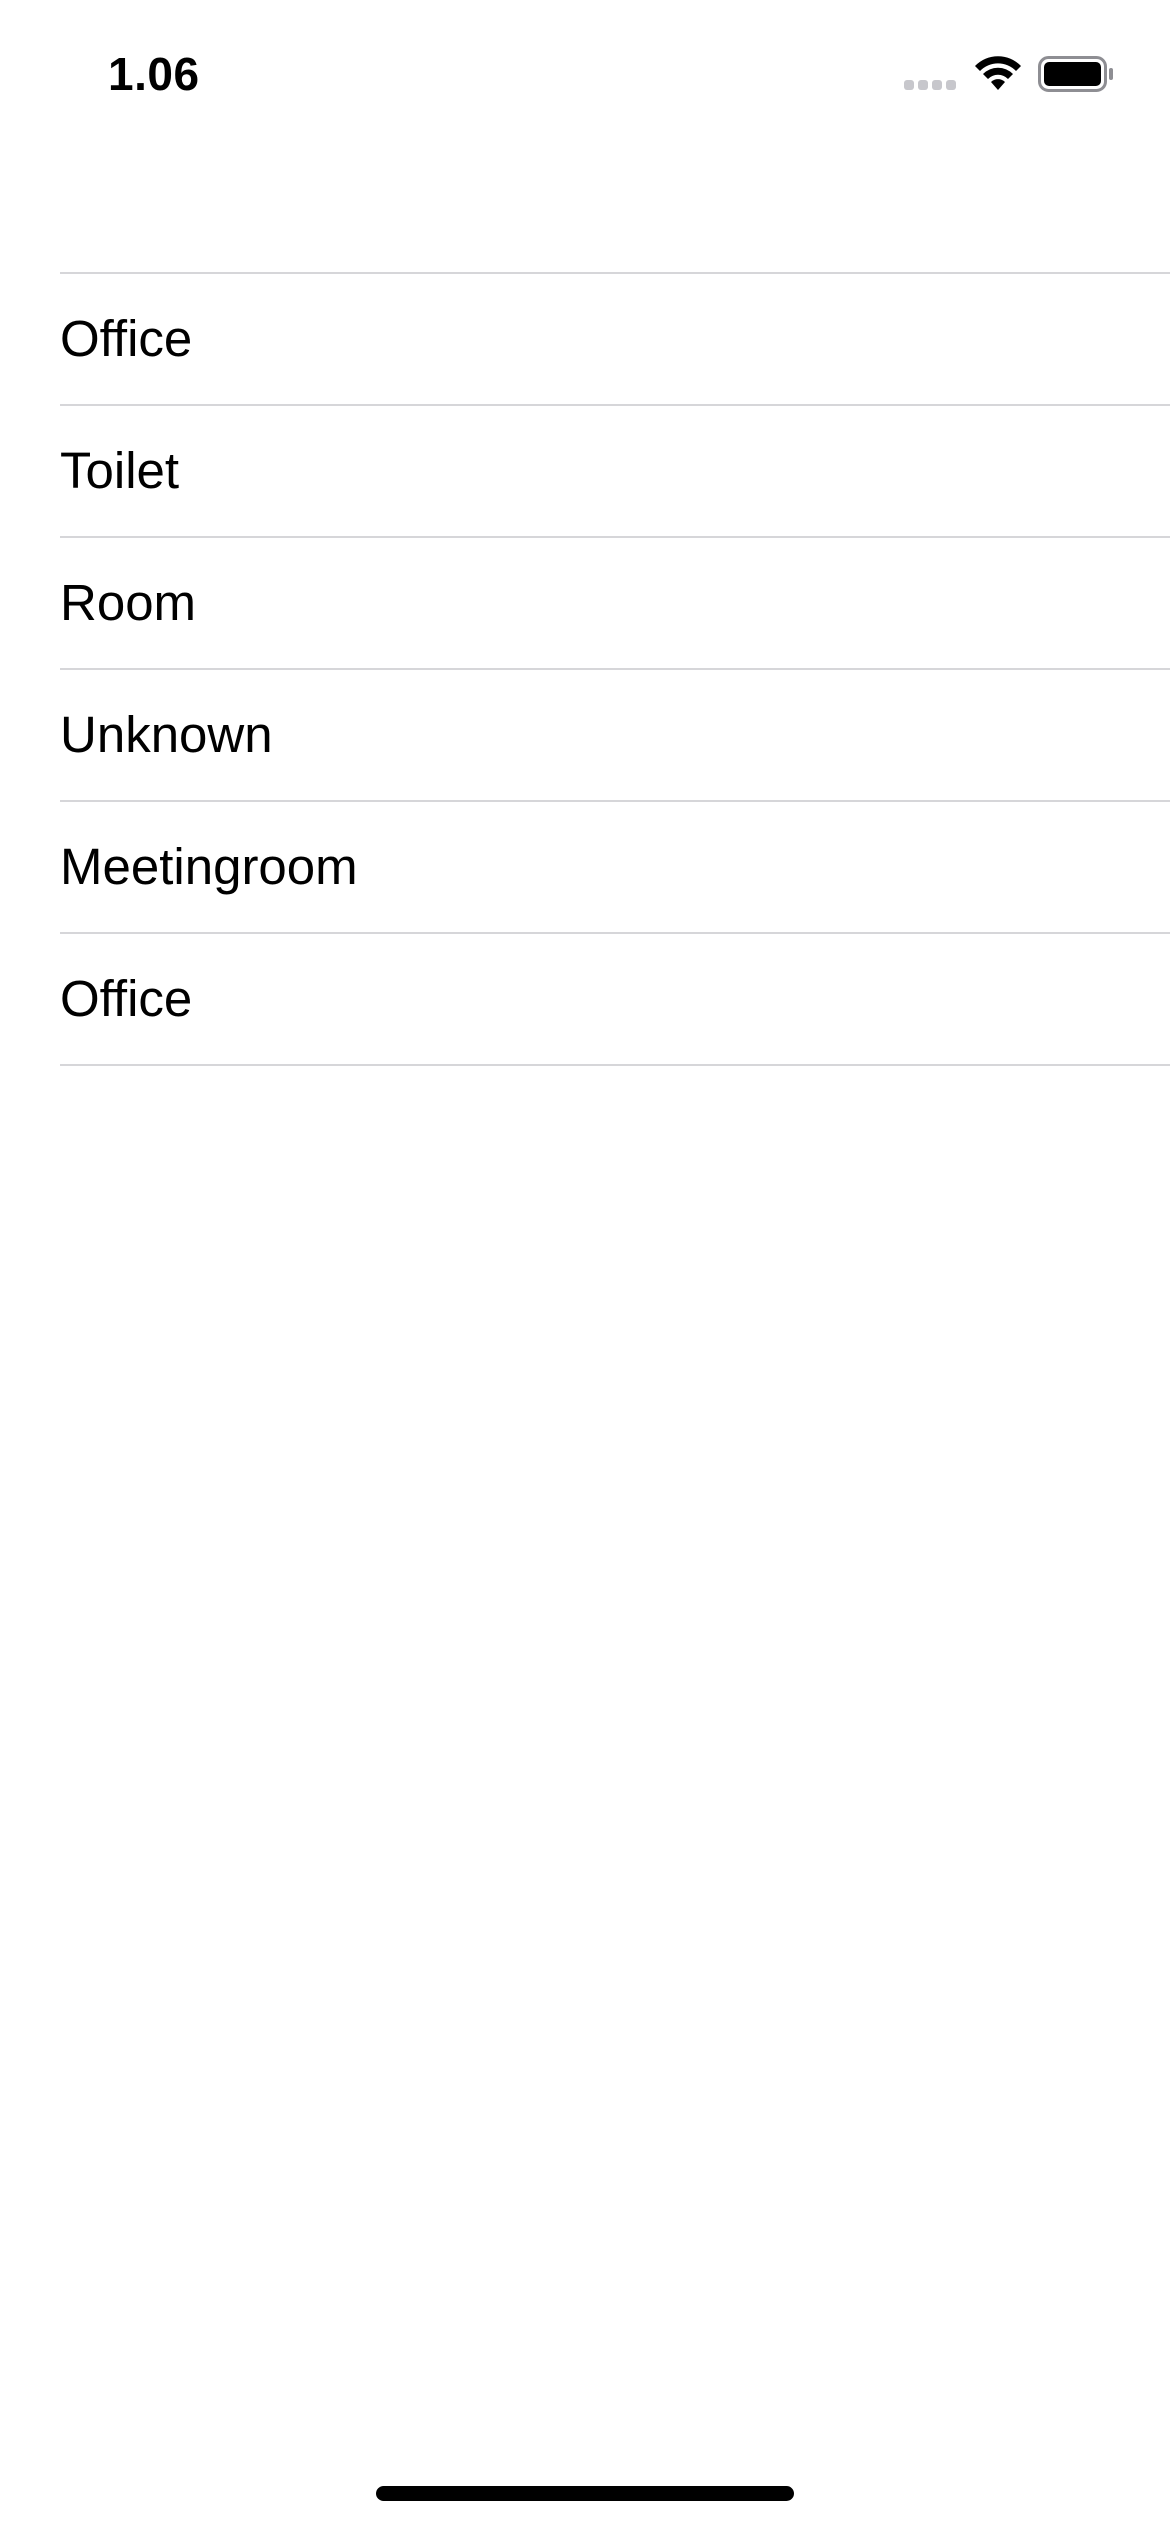  Describe the element at coordinates (615, 736) in the screenshot. I see `list-item: Unknown` at that location.